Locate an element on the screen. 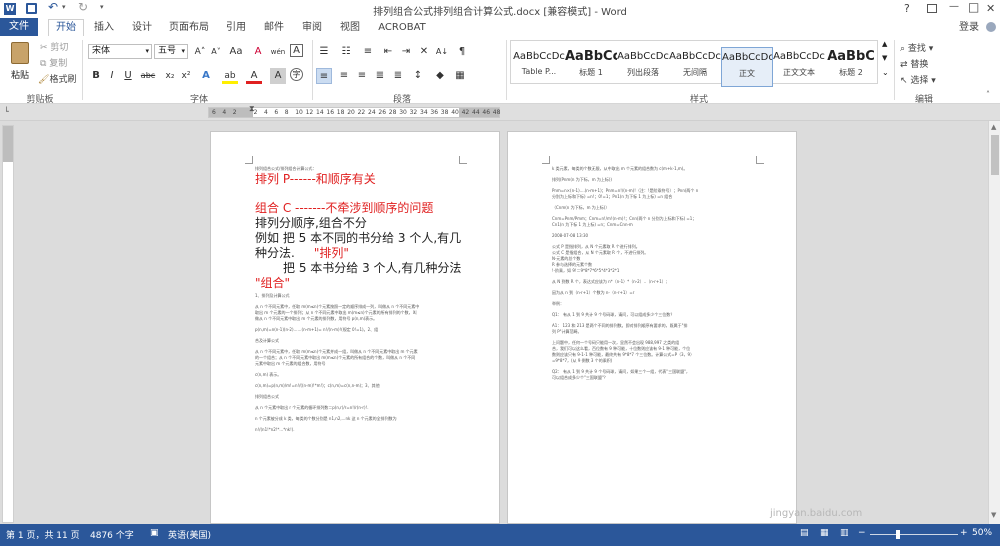 The width and height of the screenshot is (1000, 546). web-layout-icon: ▥ is located at coordinates (844, 533).